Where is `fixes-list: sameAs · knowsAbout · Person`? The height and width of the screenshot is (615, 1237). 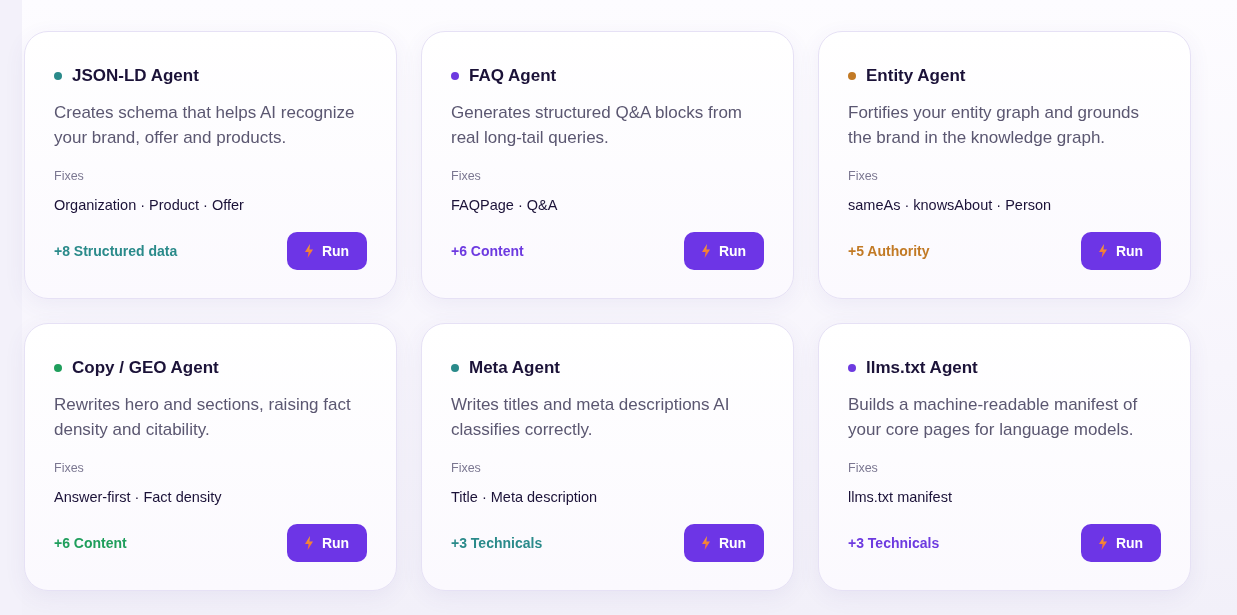
fixes-list: sameAs · knowsAbout · Person is located at coordinates (1004, 205).